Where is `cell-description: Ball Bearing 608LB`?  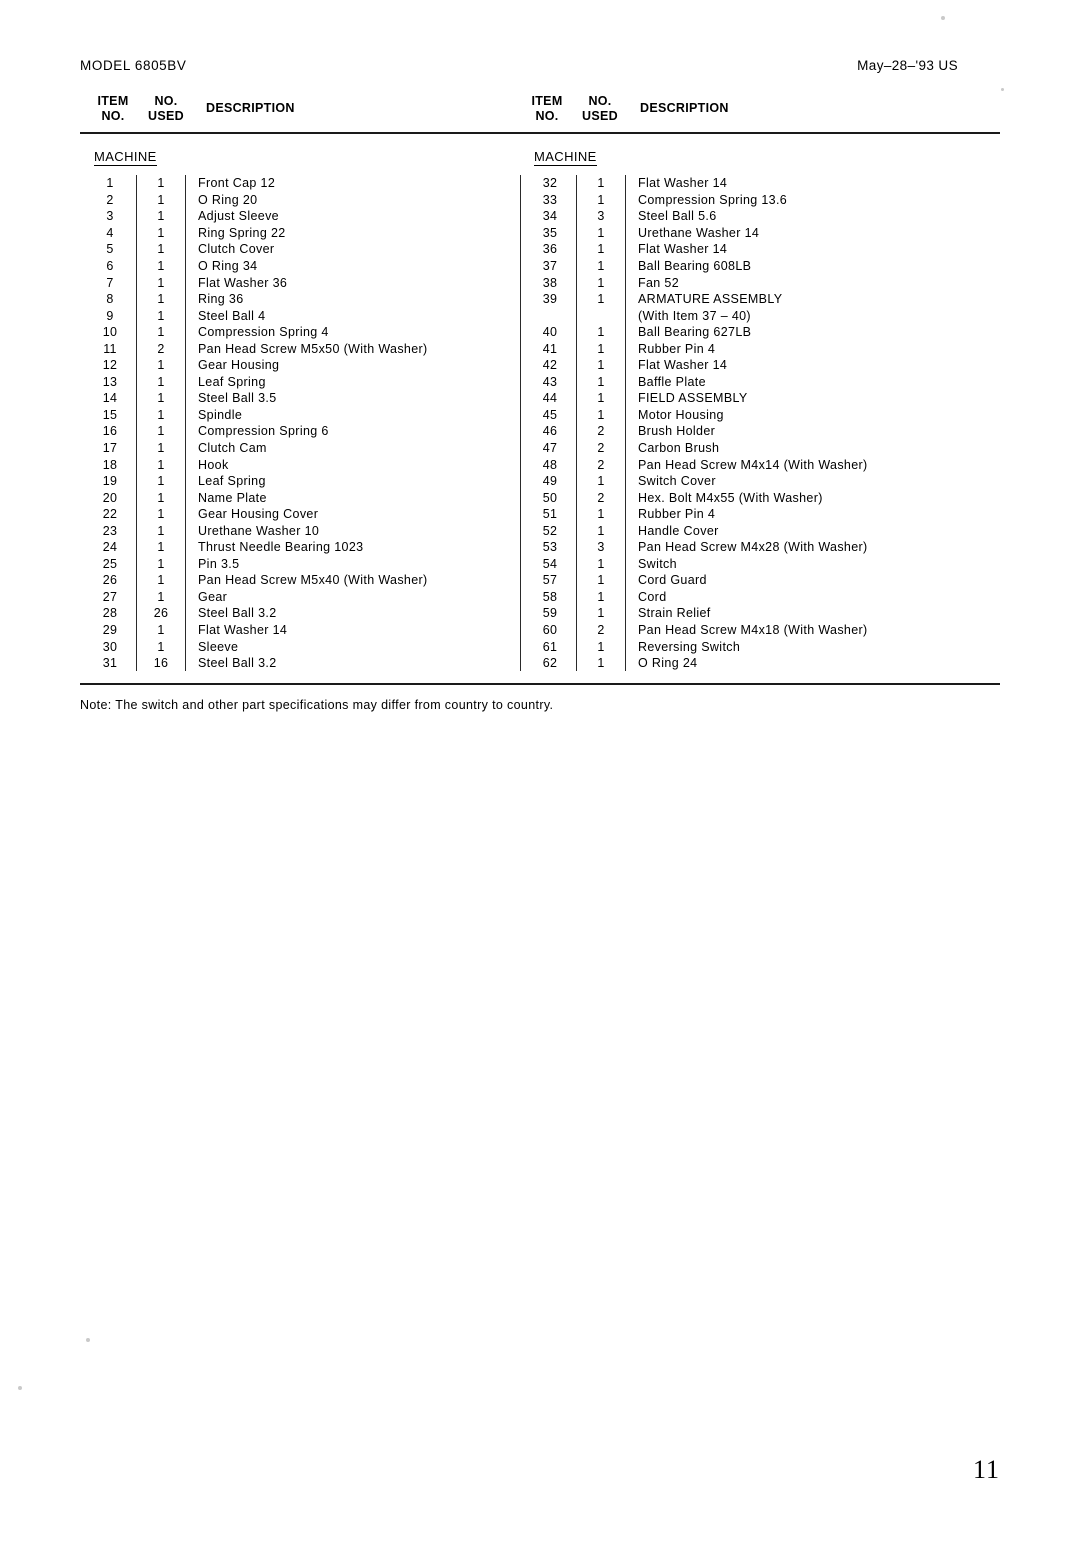
cell-description: Ball Bearing 608LB is located at coordinates (695, 266).